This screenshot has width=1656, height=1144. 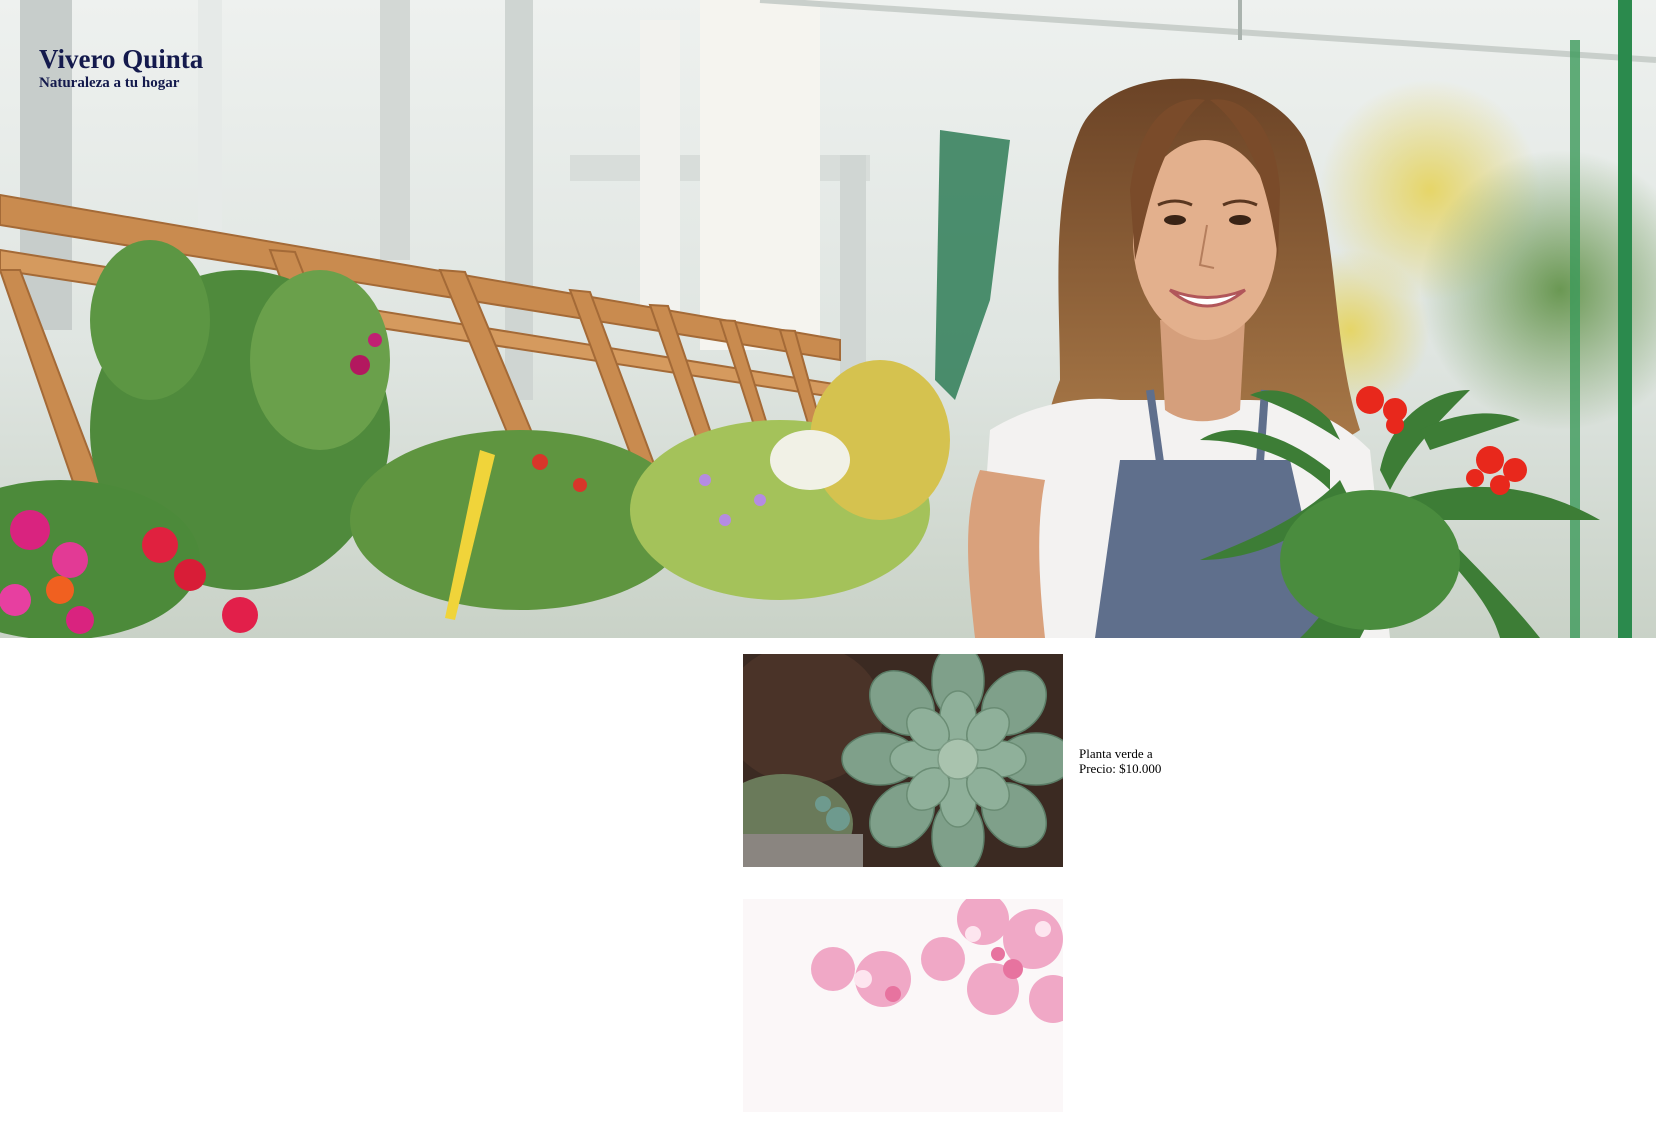 What do you see at coordinates (1120, 768) in the screenshot?
I see `product-price: Precio: $10.000` at bounding box center [1120, 768].